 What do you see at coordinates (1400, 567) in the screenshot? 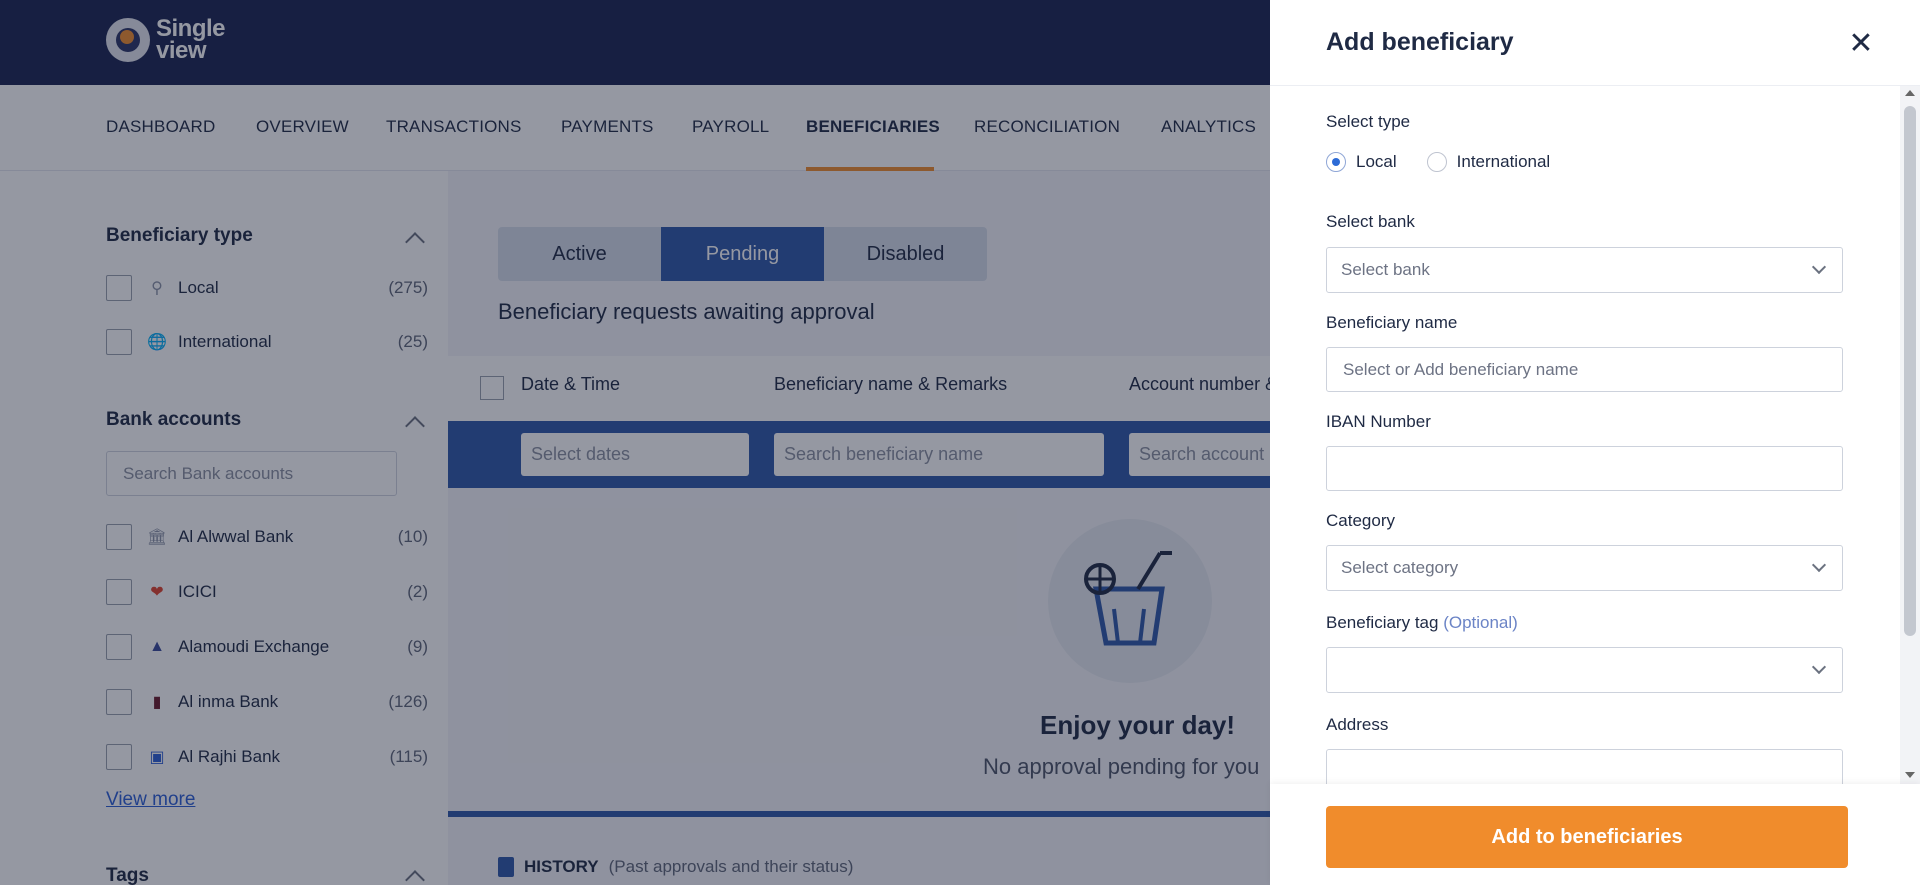
I see `category-placeholder: Select category` at bounding box center [1400, 567].